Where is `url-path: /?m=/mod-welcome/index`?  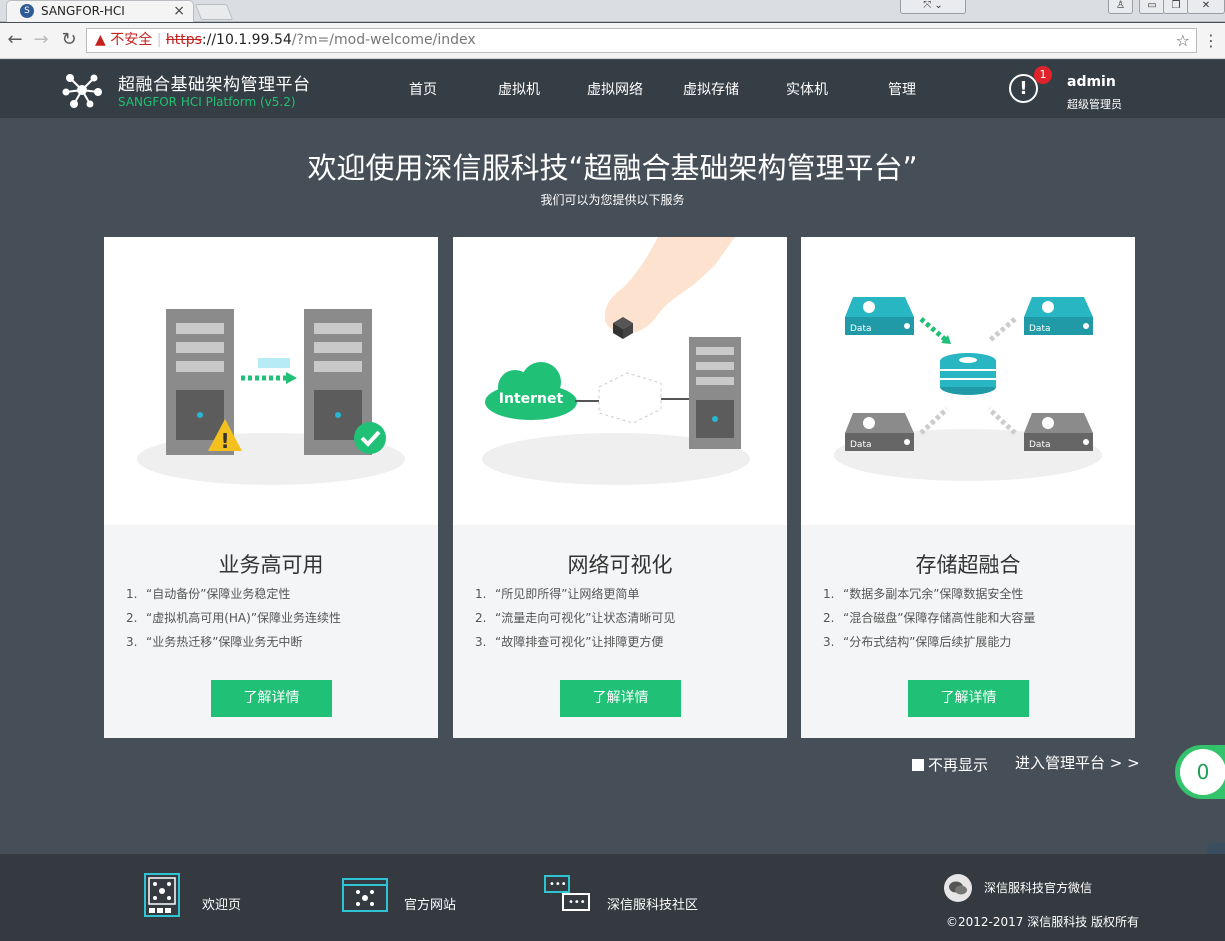 url-path: /?m=/mod-welcome/index is located at coordinates (383, 40).